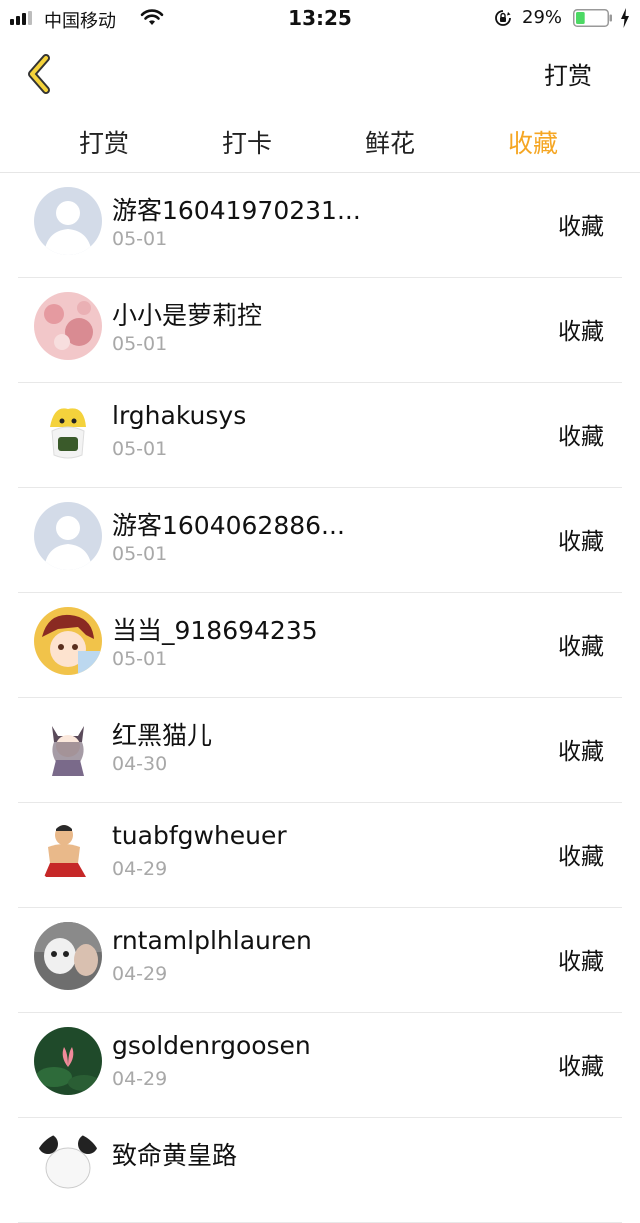 This screenshot has width=640, height=1223. I want to click on battery-icon, so click(592, 18).